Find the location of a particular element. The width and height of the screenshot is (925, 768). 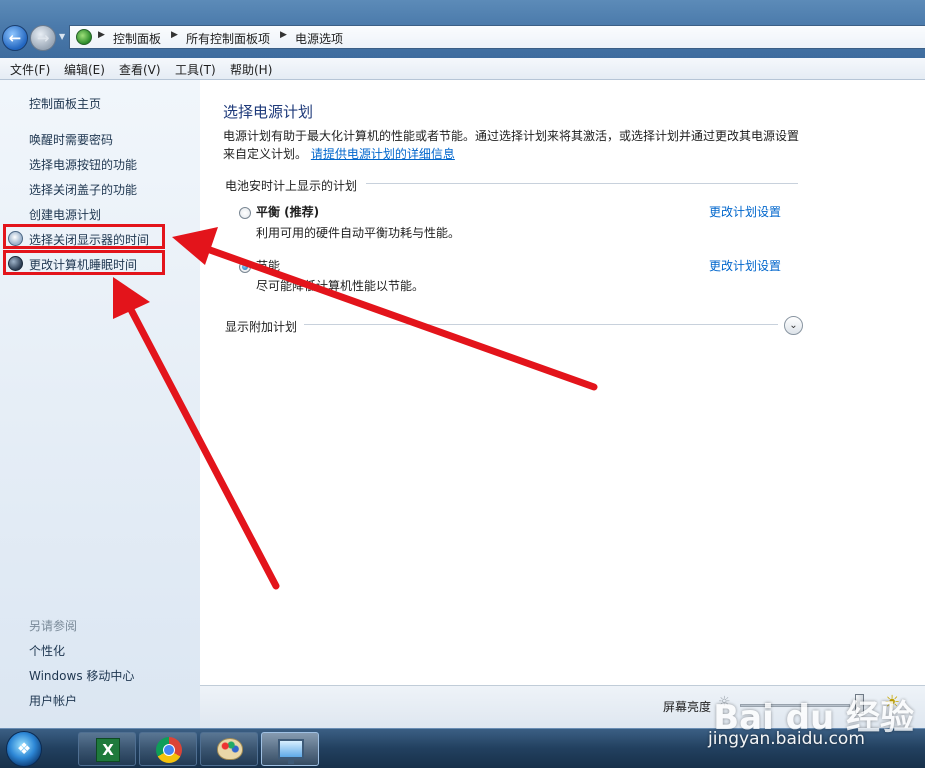

sidebar-item-personalization: 个性化 is located at coordinates (47, 650).